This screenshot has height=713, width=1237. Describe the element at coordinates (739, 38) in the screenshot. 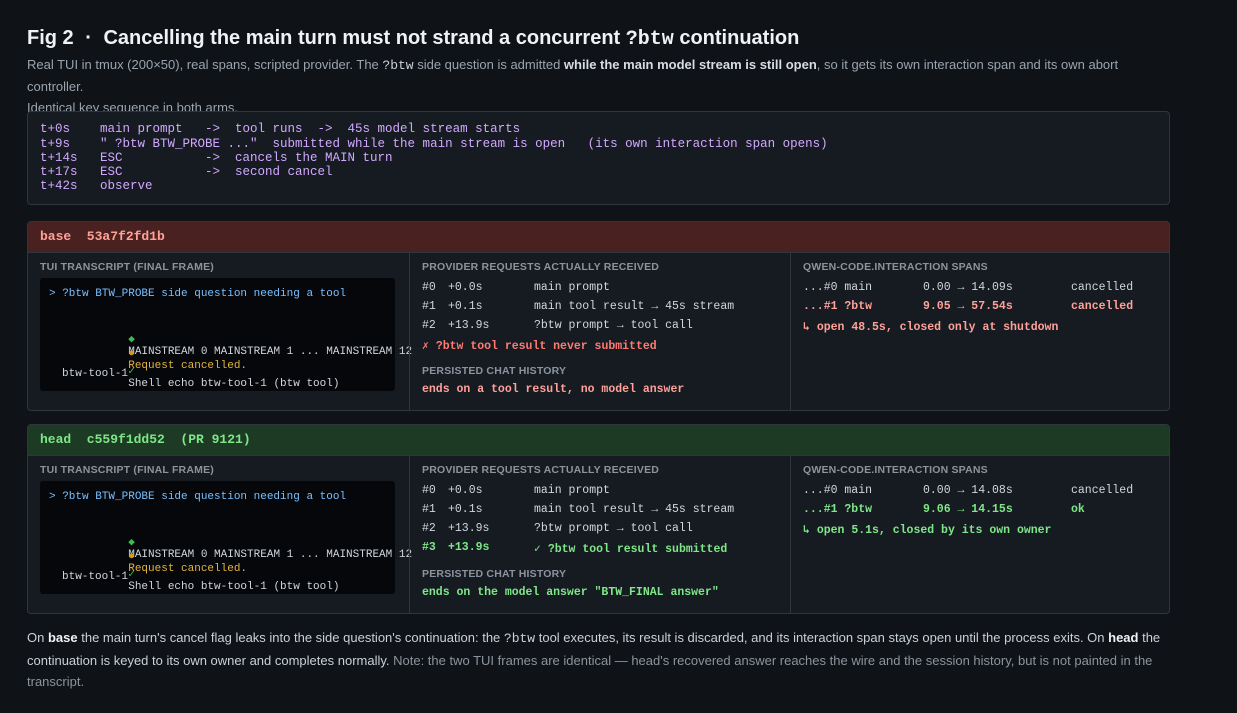

I see `title-text-end: continuation` at that location.